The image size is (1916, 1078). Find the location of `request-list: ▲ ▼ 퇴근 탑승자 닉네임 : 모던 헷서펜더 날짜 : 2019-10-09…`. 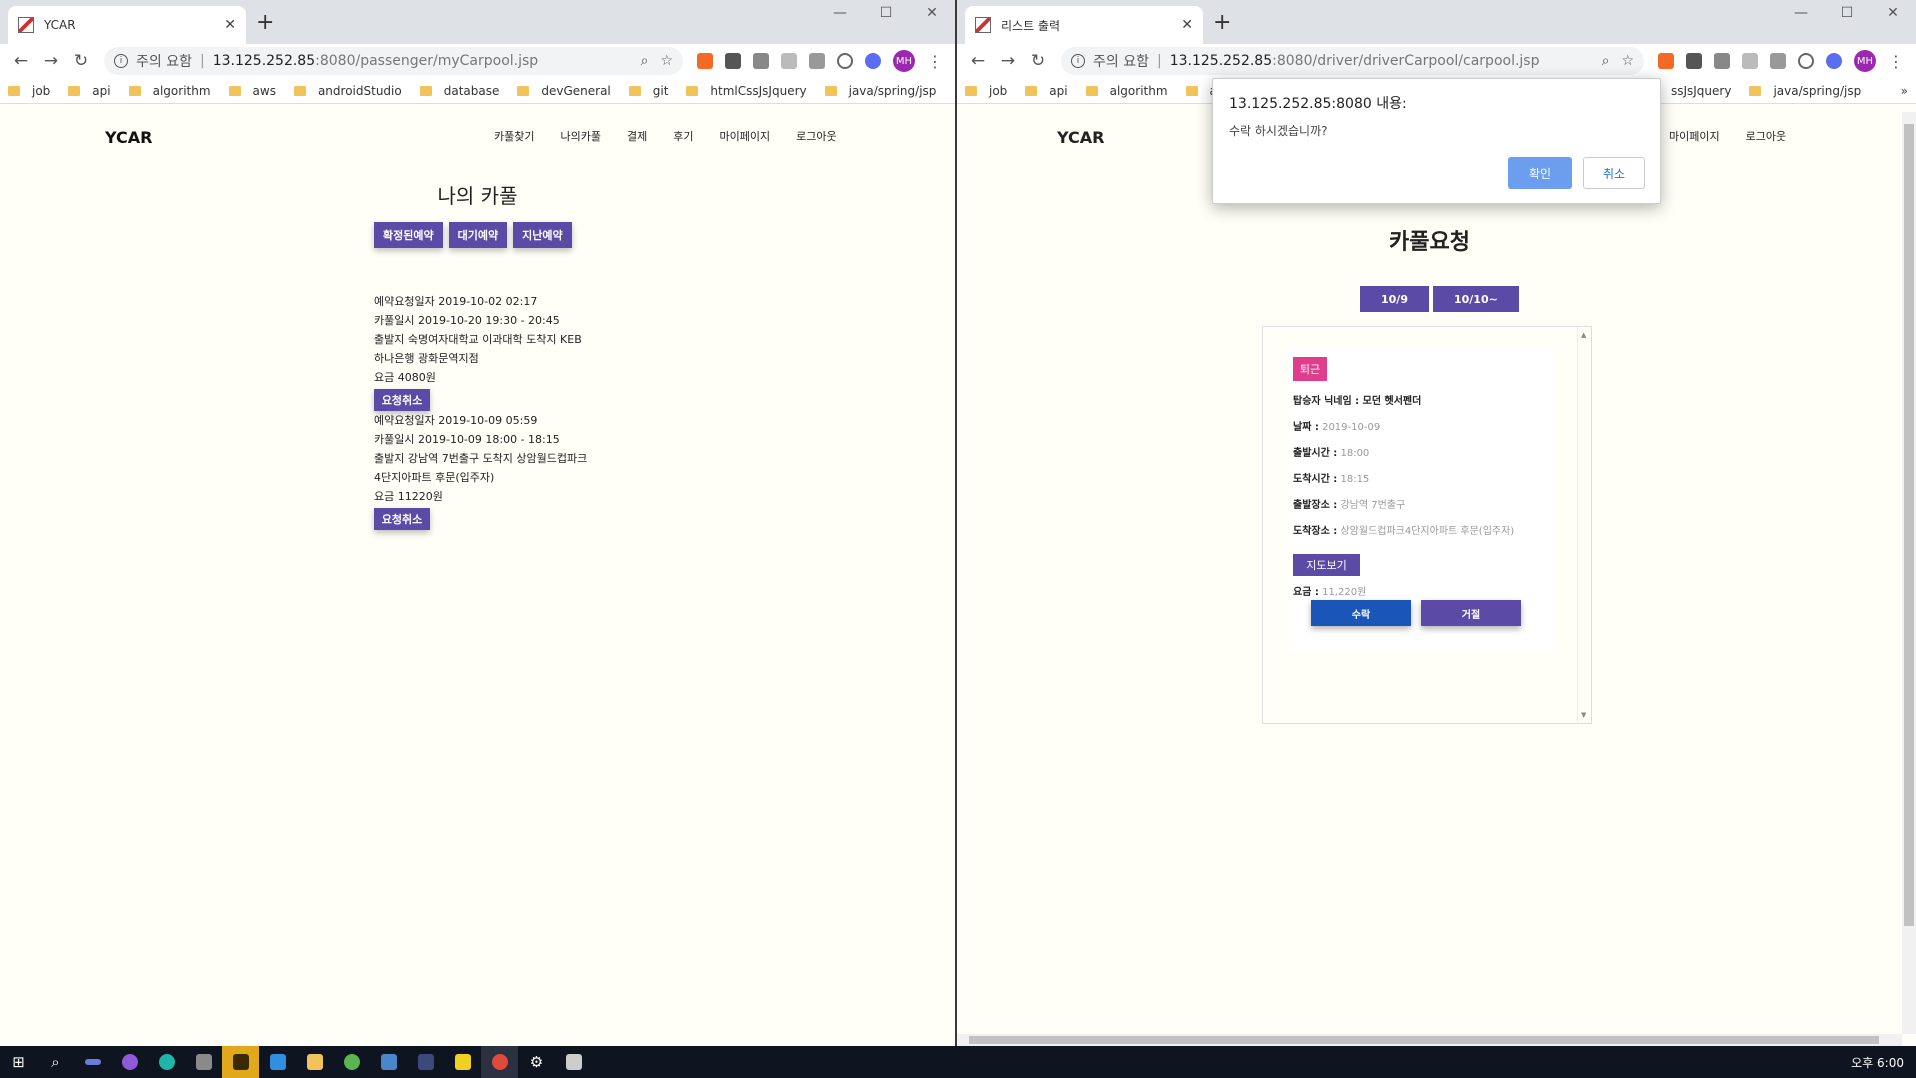

request-list: ▲ ▼ 퇴근 탑승자 닉네임 : 모던 헷서펜더 날짜 : 2019-10-09… is located at coordinates (1427, 525).